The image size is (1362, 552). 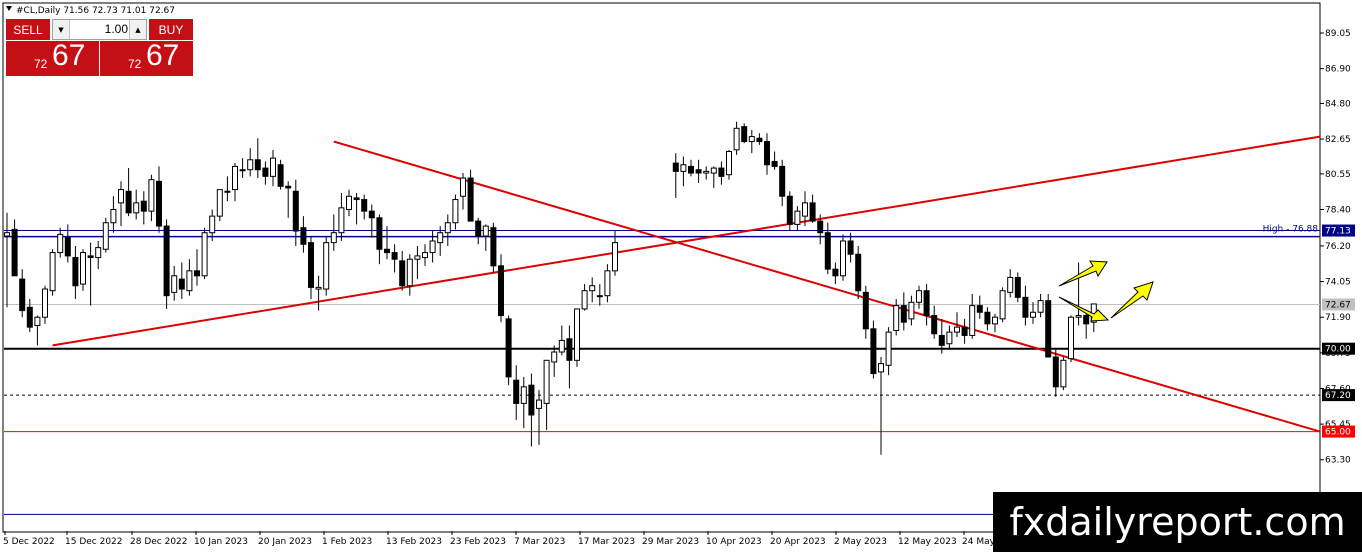 What do you see at coordinates (163, 55) in the screenshot?
I see `buy-price-big: 67` at bounding box center [163, 55].